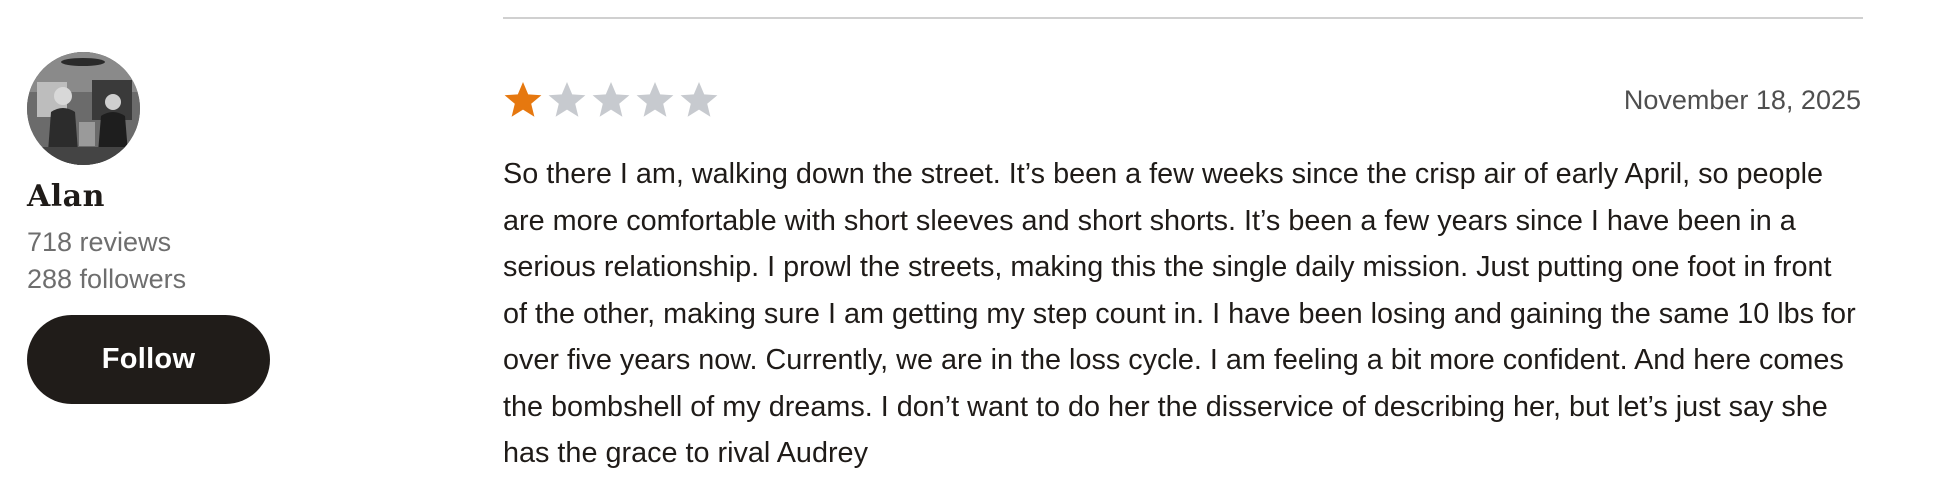 This screenshot has width=1939, height=481. What do you see at coordinates (107, 279) in the screenshot?
I see `follower-count: 288 followers` at bounding box center [107, 279].